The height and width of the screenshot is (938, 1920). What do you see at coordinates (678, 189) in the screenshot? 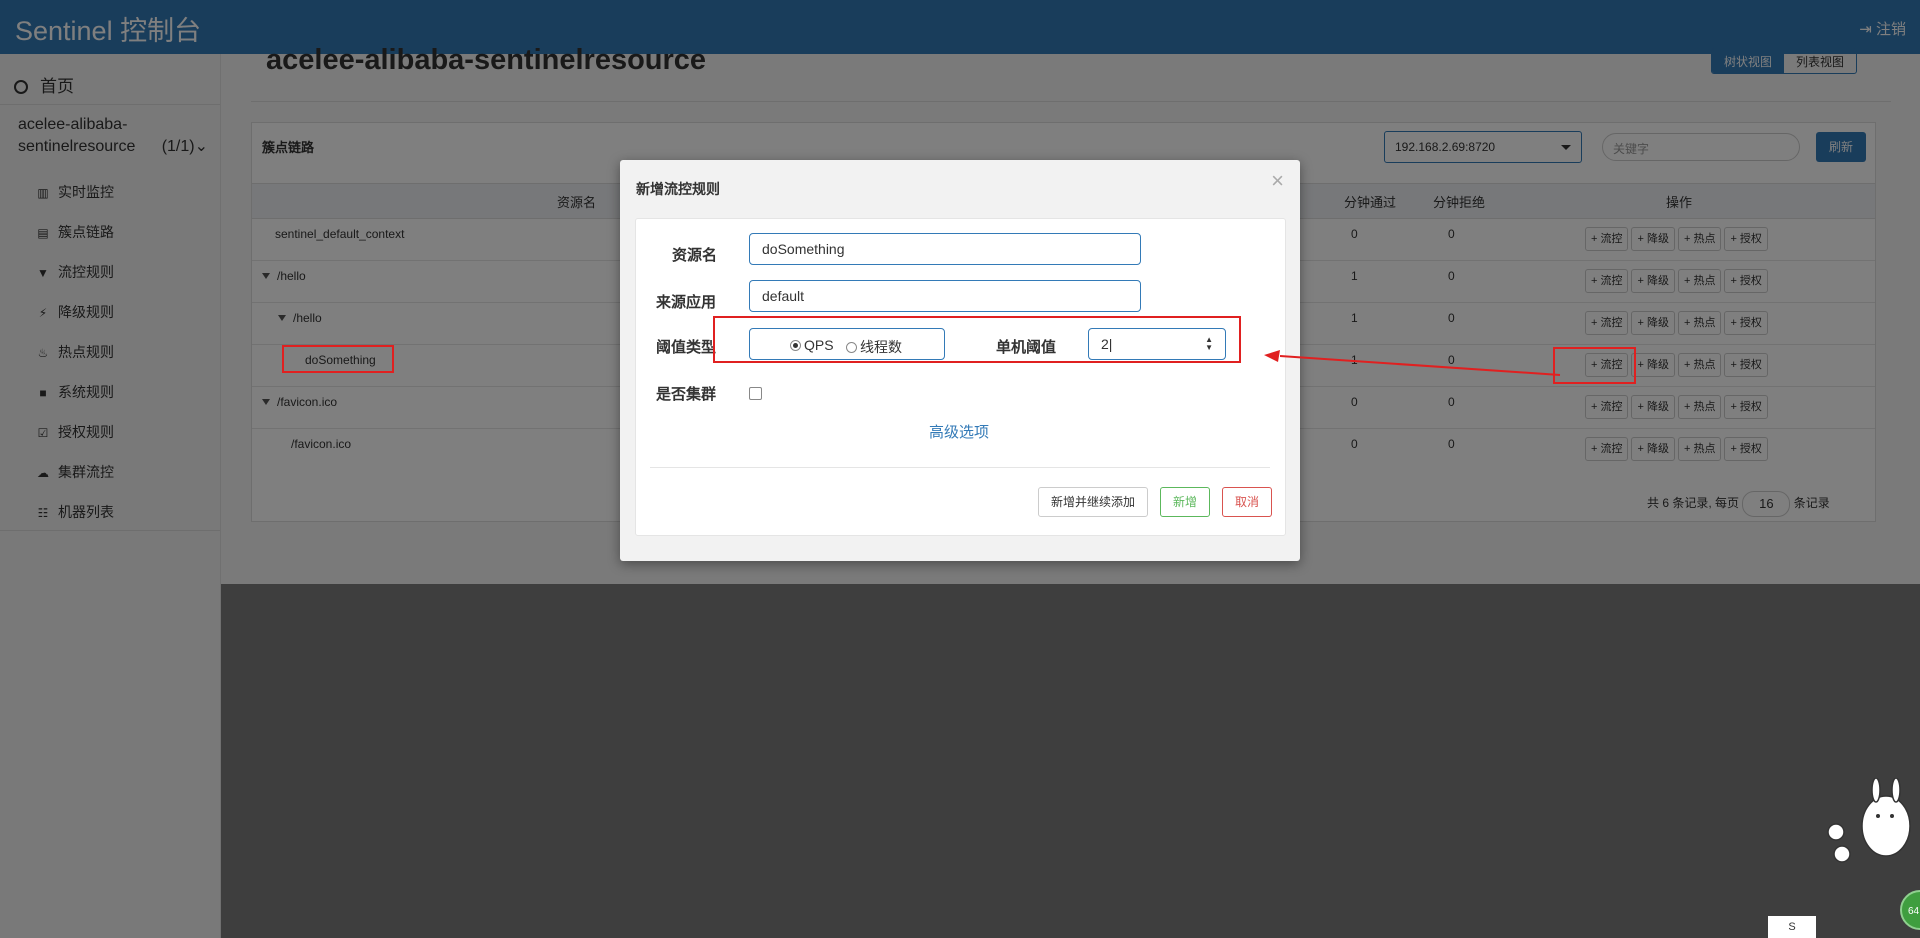
I see `dialog-title: 新增流控规则` at bounding box center [678, 189].